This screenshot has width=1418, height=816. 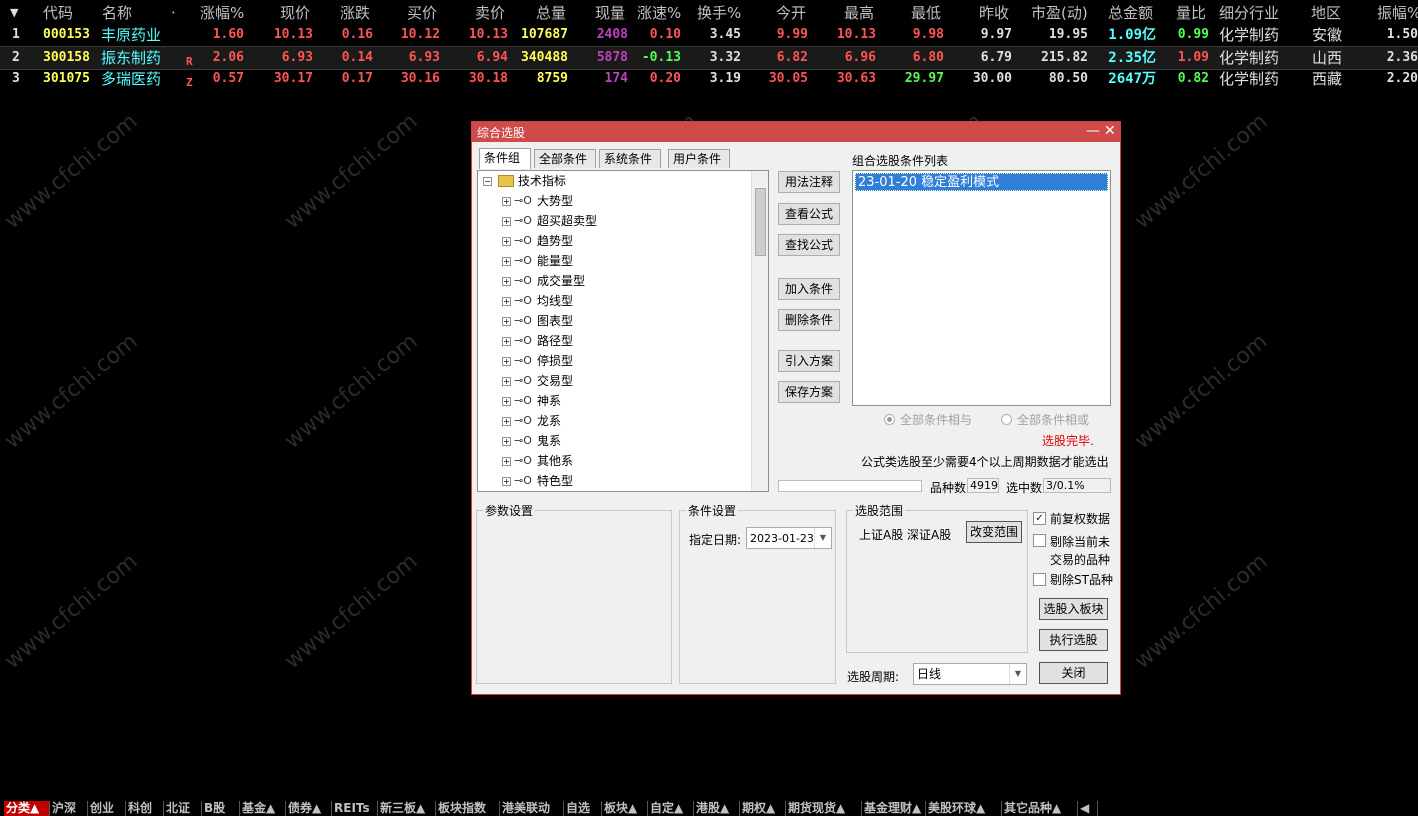 I want to click on tree-scrollbar, so click(x=759, y=331).